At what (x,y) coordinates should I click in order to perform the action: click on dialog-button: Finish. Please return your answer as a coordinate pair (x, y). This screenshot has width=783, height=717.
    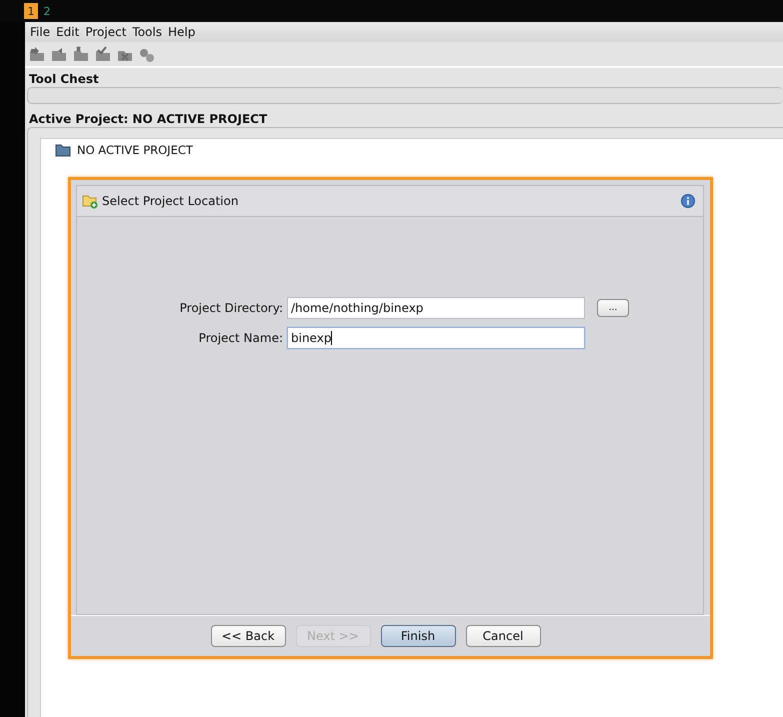
    Looking at the image, I should click on (418, 636).